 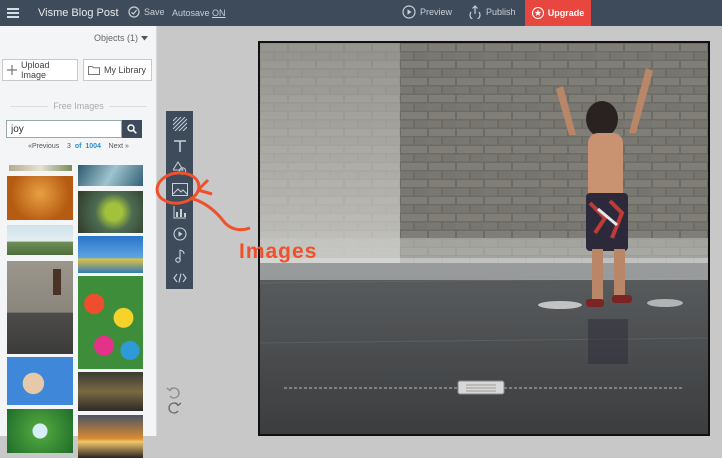 What do you see at coordinates (537, 13) in the screenshot?
I see `star-icon` at bounding box center [537, 13].